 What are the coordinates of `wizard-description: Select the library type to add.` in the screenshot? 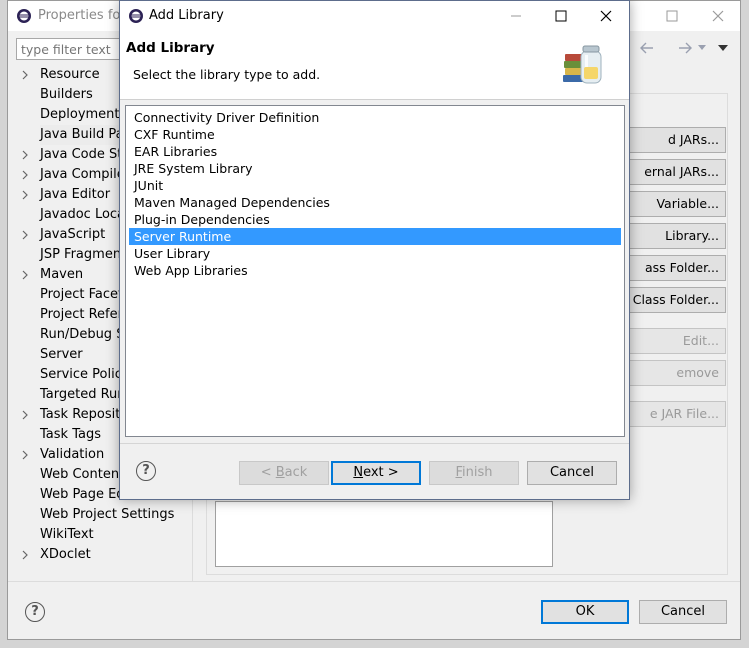 It's located at (227, 74).